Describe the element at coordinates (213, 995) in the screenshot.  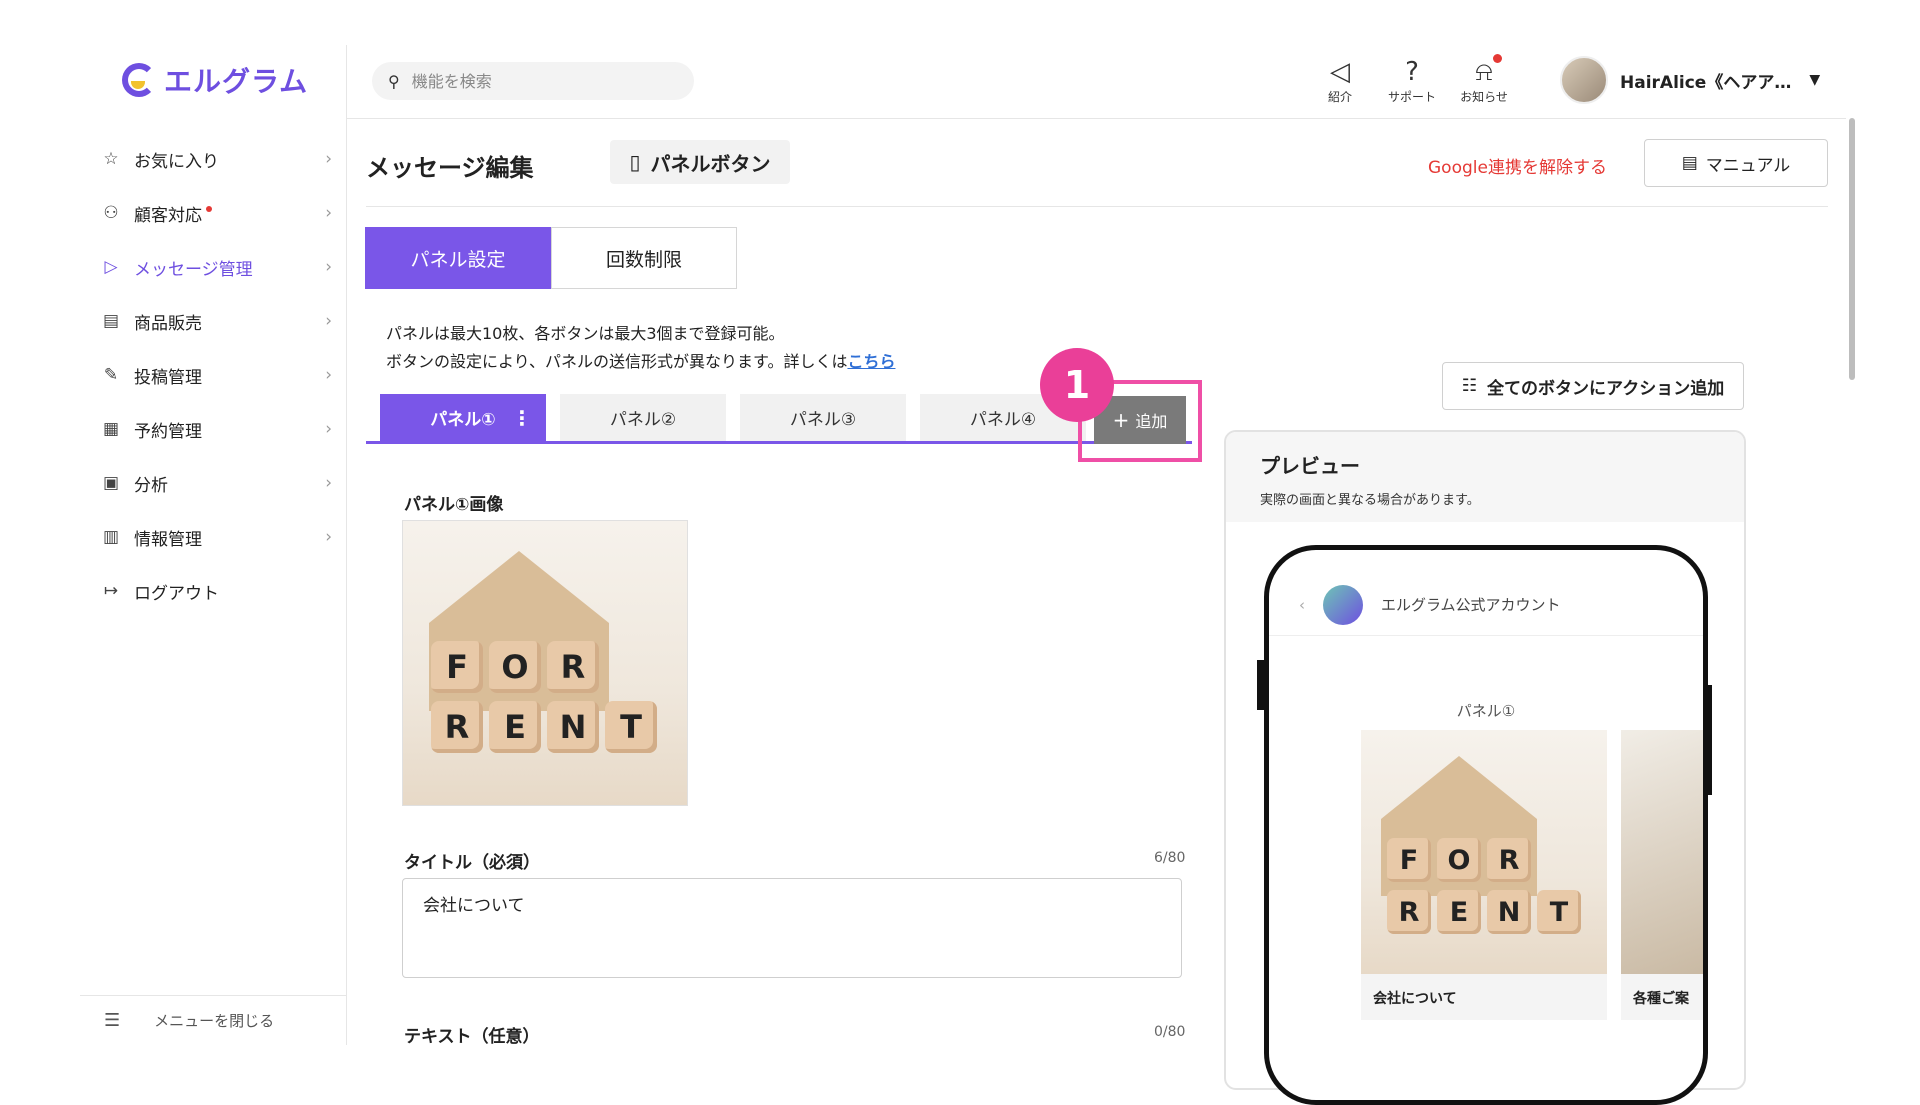
I see `sidebar-footer-divider` at that location.